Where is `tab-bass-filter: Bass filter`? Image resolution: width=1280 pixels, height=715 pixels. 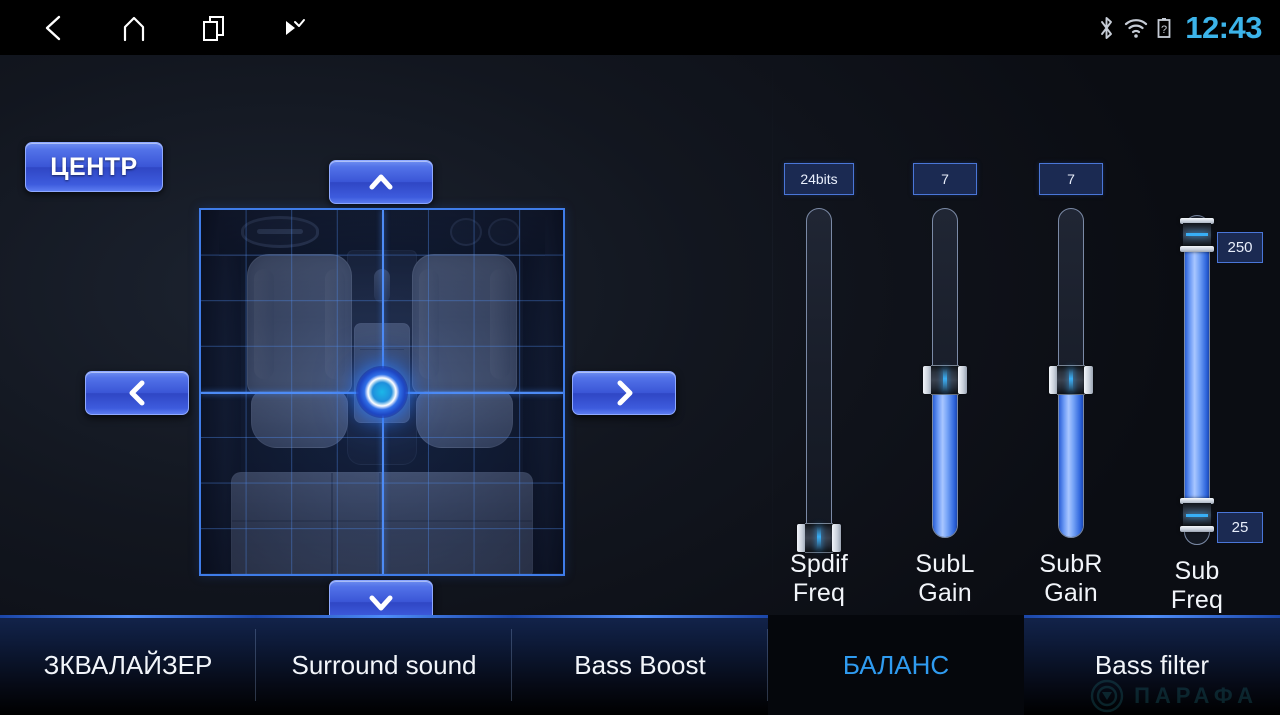
tab-bass-filter: Bass filter is located at coordinates (1152, 665).